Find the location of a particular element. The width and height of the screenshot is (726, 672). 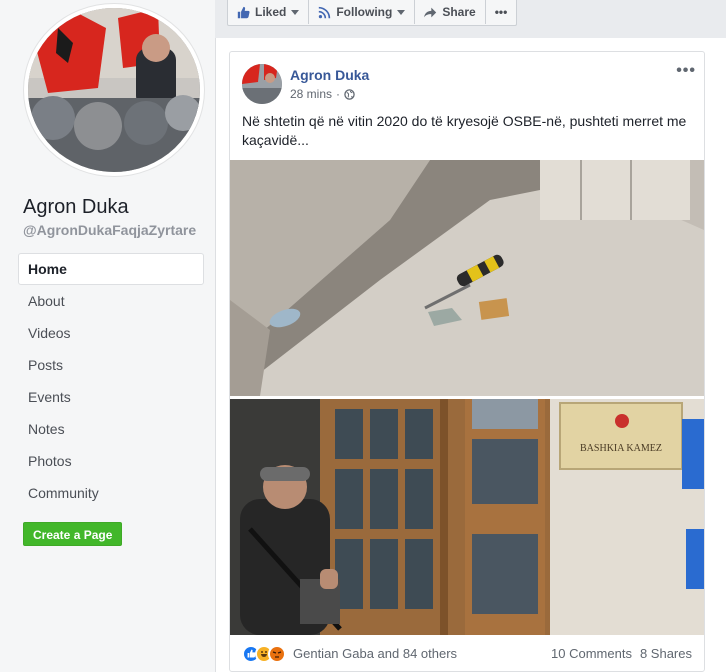

post-author-avatar is located at coordinates (262, 84).